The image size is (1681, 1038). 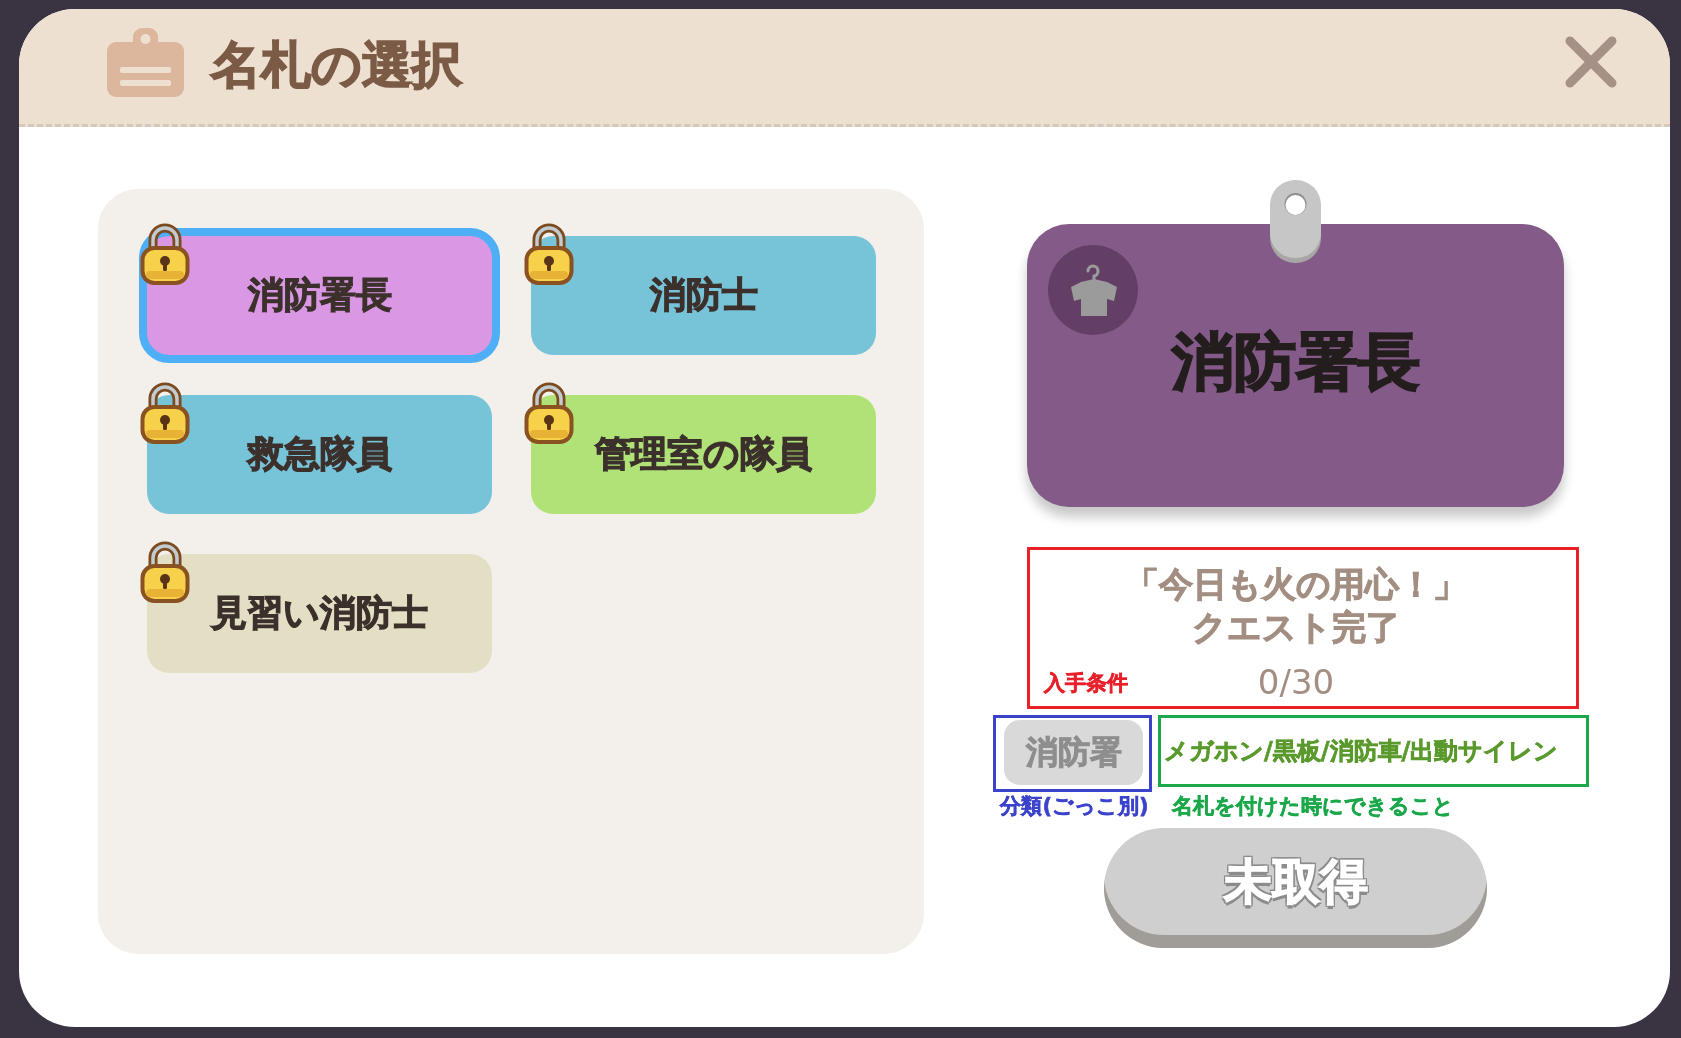 What do you see at coordinates (1086, 683) in the screenshot?
I see `annotation-label: 入手条件` at bounding box center [1086, 683].